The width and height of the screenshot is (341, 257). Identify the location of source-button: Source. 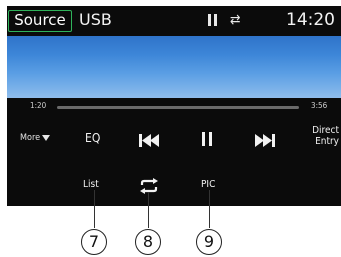
(40, 21).